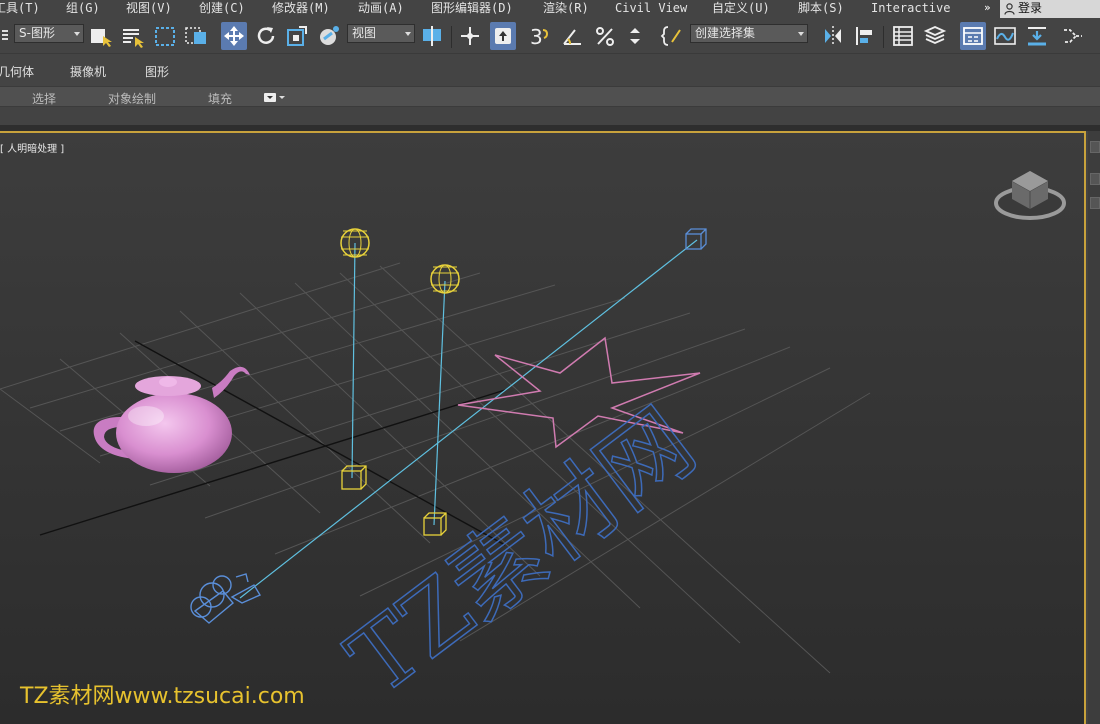  I want to click on select-manipulate-icon, so click(470, 36).